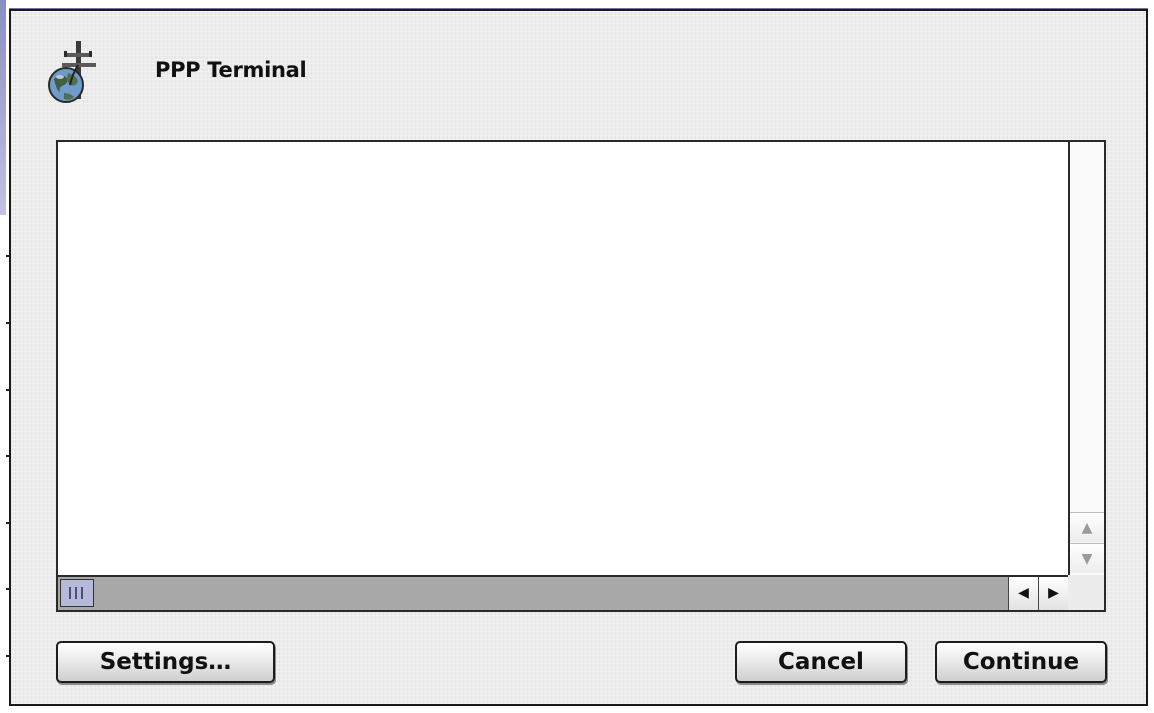 Image resolution: width=1154 pixels, height=713 pixels. I want to click on scrollbar-corner, so click(1086, 592).